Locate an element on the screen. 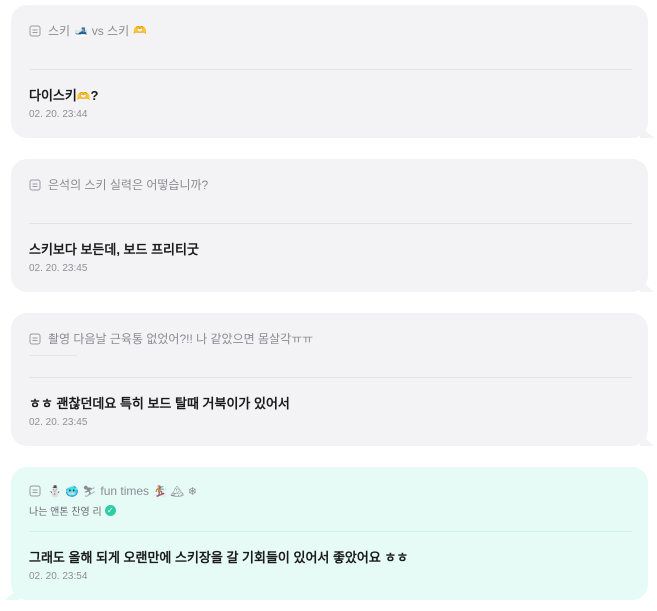 The height and width of the screenshot is (611, 657). artist-row: 나는 앤톤 찬영 리 ✓ is located at coordinates (72, 510).